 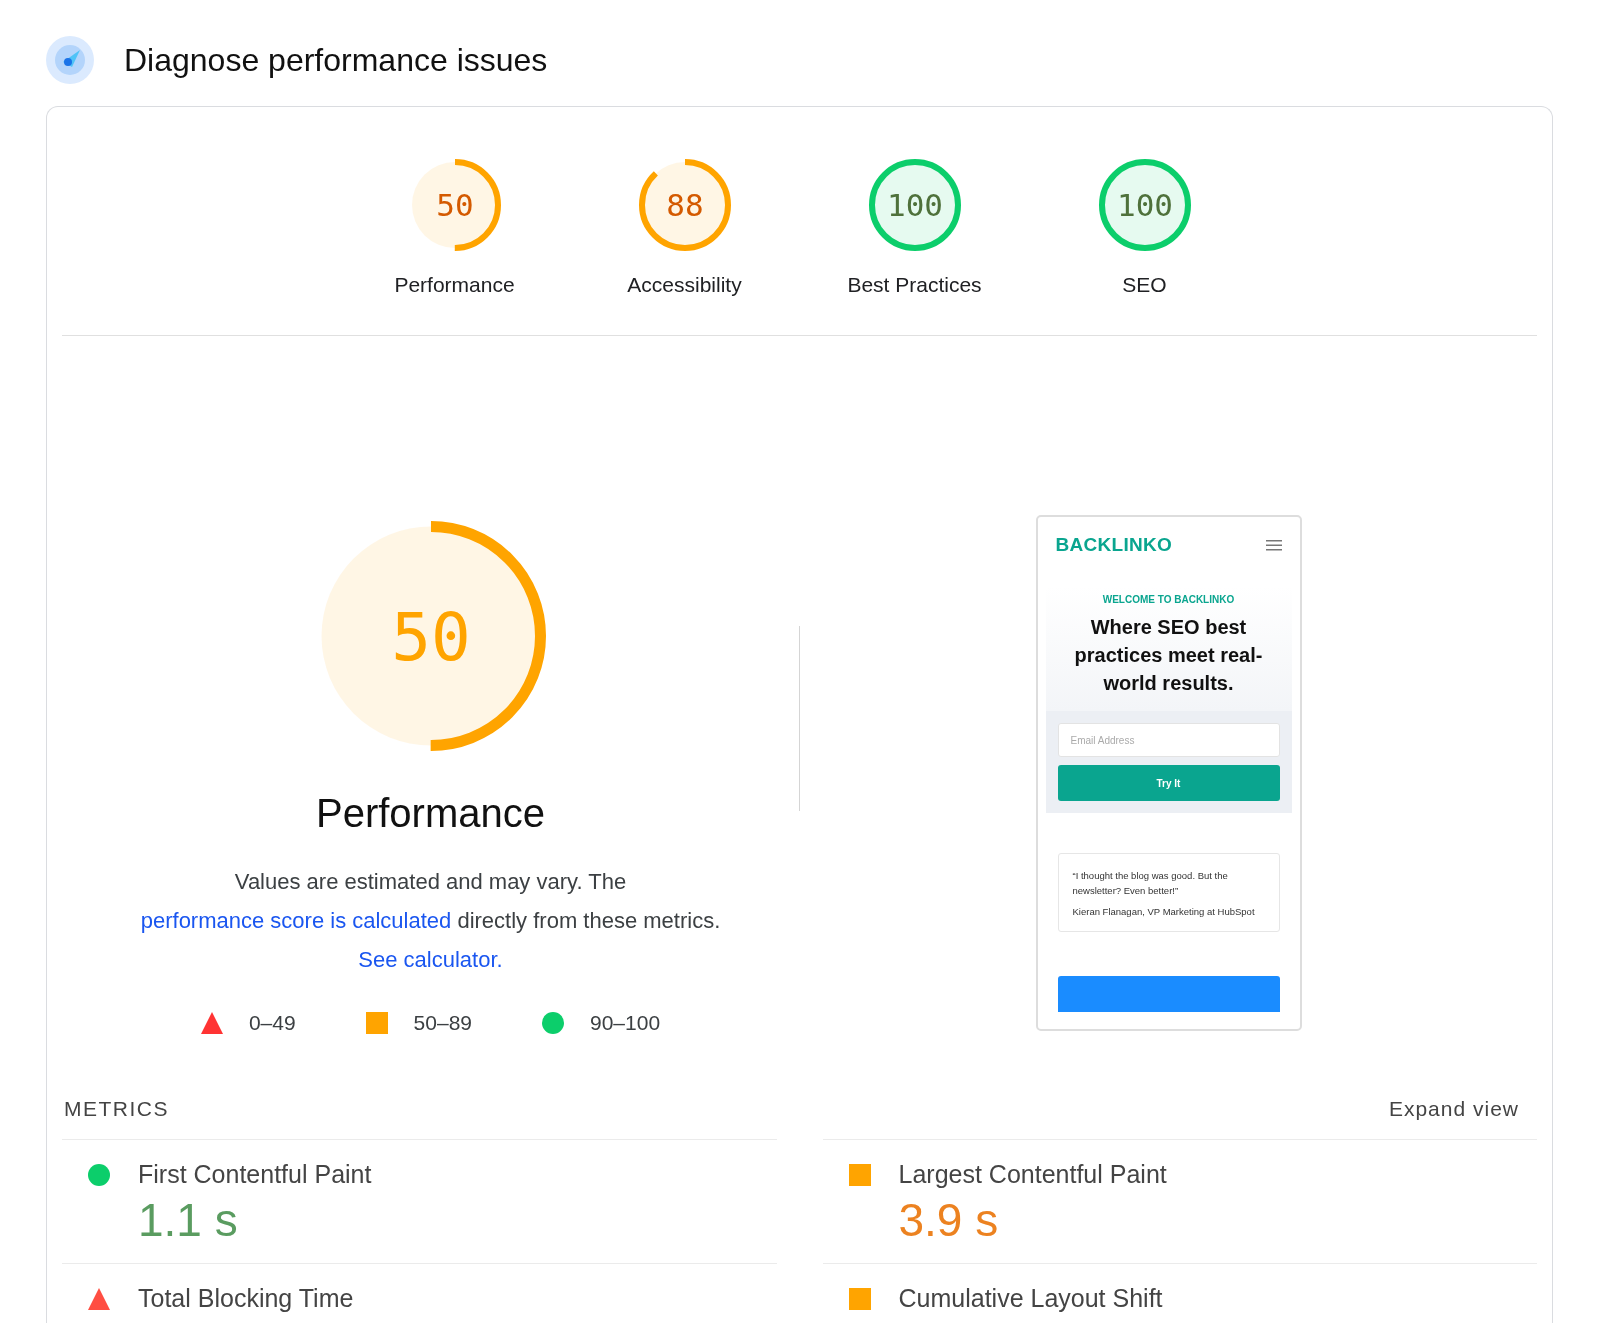 I want to click on metric-name: First Contentful Paint, so click(x=255, y=1174).